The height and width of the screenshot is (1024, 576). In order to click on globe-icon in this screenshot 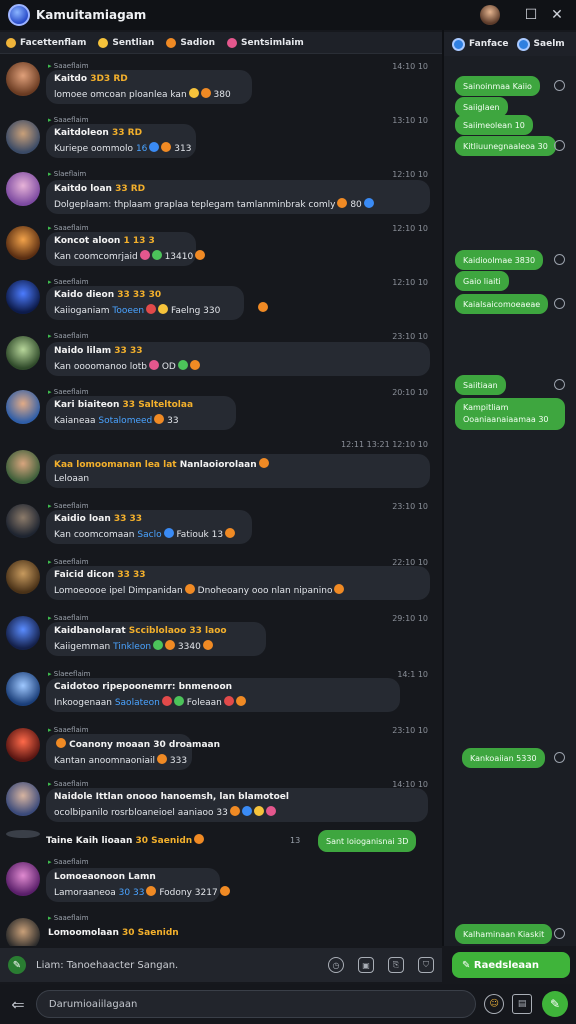, I will do `click(458, 44)`.